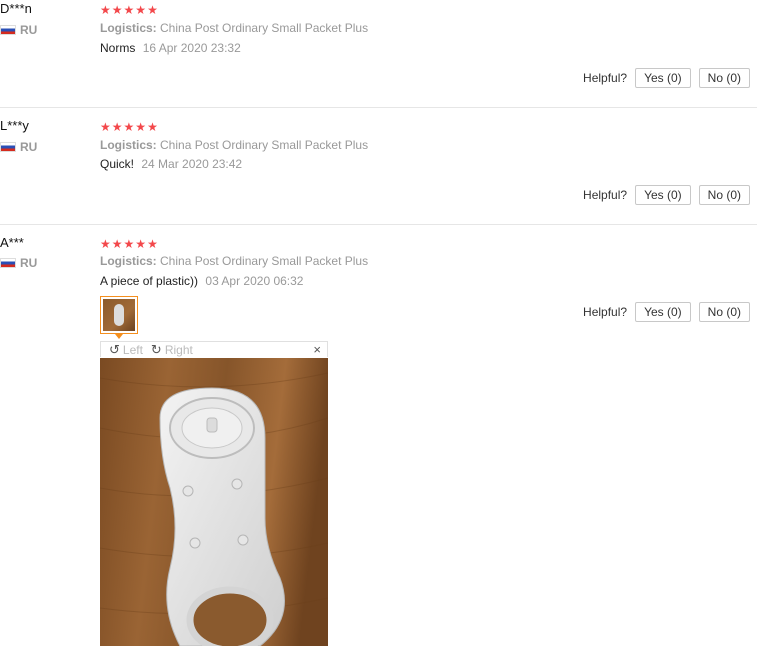  Describe the element at coordinates (191, 48) in the screenshot. I see `review-date: 16 Apr 2020 23:32` at that location.